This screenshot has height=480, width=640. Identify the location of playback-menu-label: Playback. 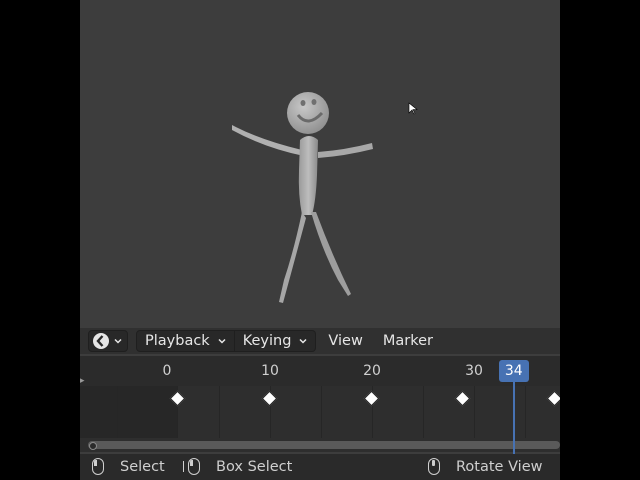
(177, 341).